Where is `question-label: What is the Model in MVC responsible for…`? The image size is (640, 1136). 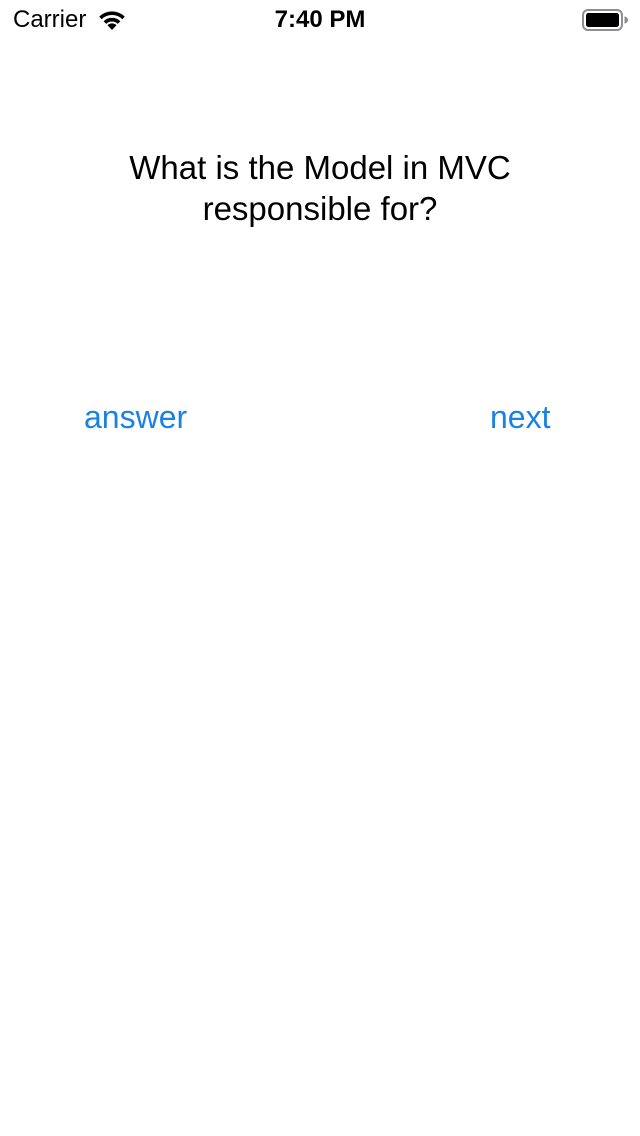 question-label: What is the Model in MVC responsible for… is located at coordinates (320, 188).